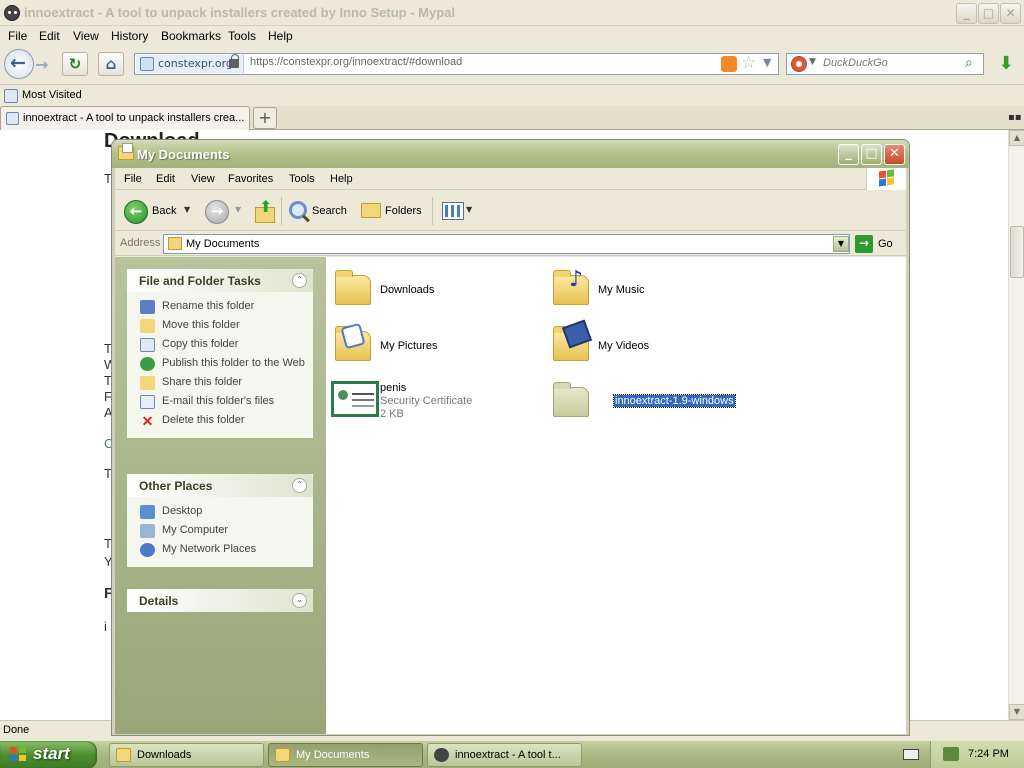 This screenshot has height=768, width=1024. What do you see at coordinates (812, 62) in the screenshot?
I see `engine-dropdown-icon: ▼` at bounding box center [812, 62].